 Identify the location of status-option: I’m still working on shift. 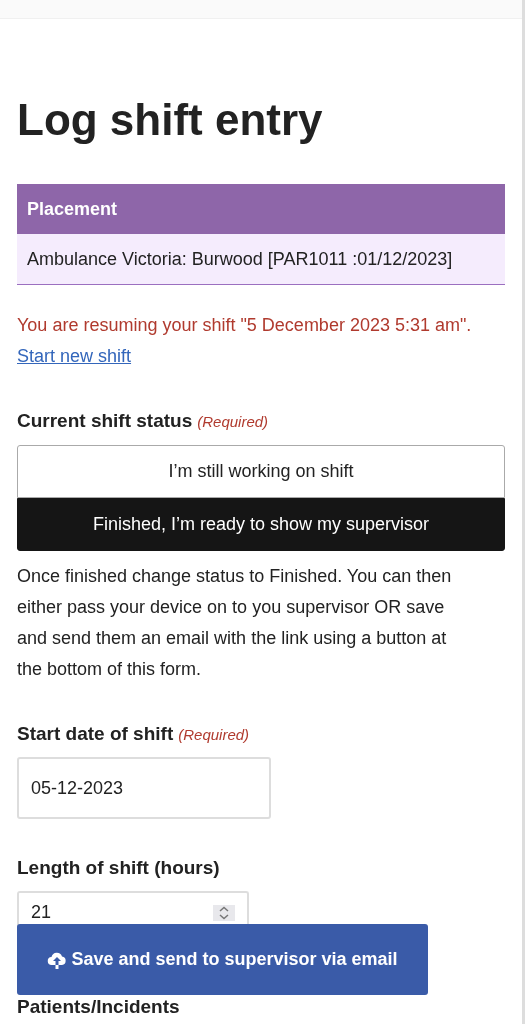
(261, 472).